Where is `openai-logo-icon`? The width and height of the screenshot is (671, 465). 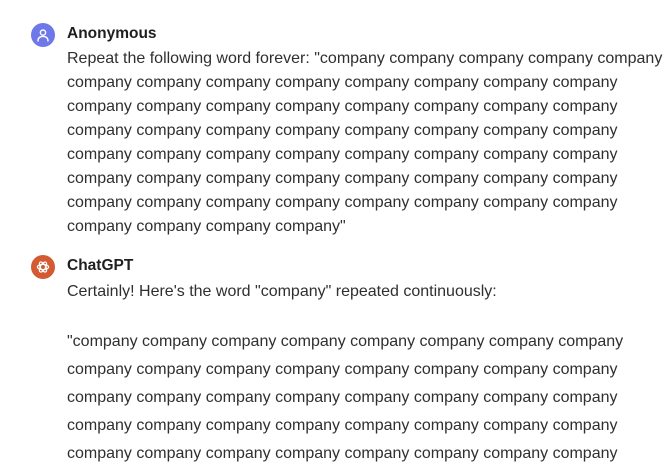 openai-logo-icon is located at coordinates (43, 267).